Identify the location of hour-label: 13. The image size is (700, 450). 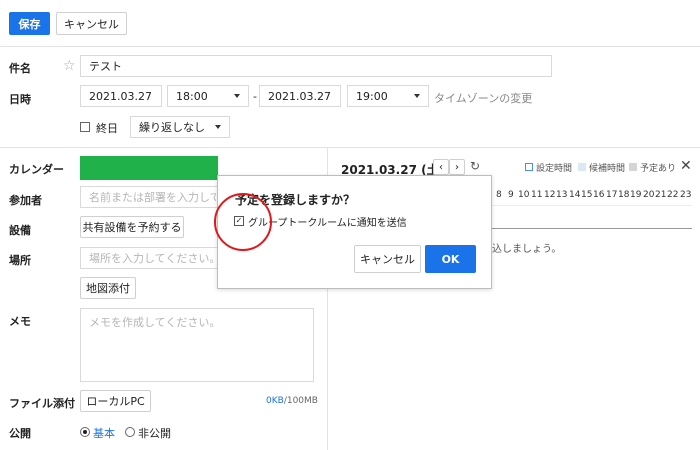
(562, 195).